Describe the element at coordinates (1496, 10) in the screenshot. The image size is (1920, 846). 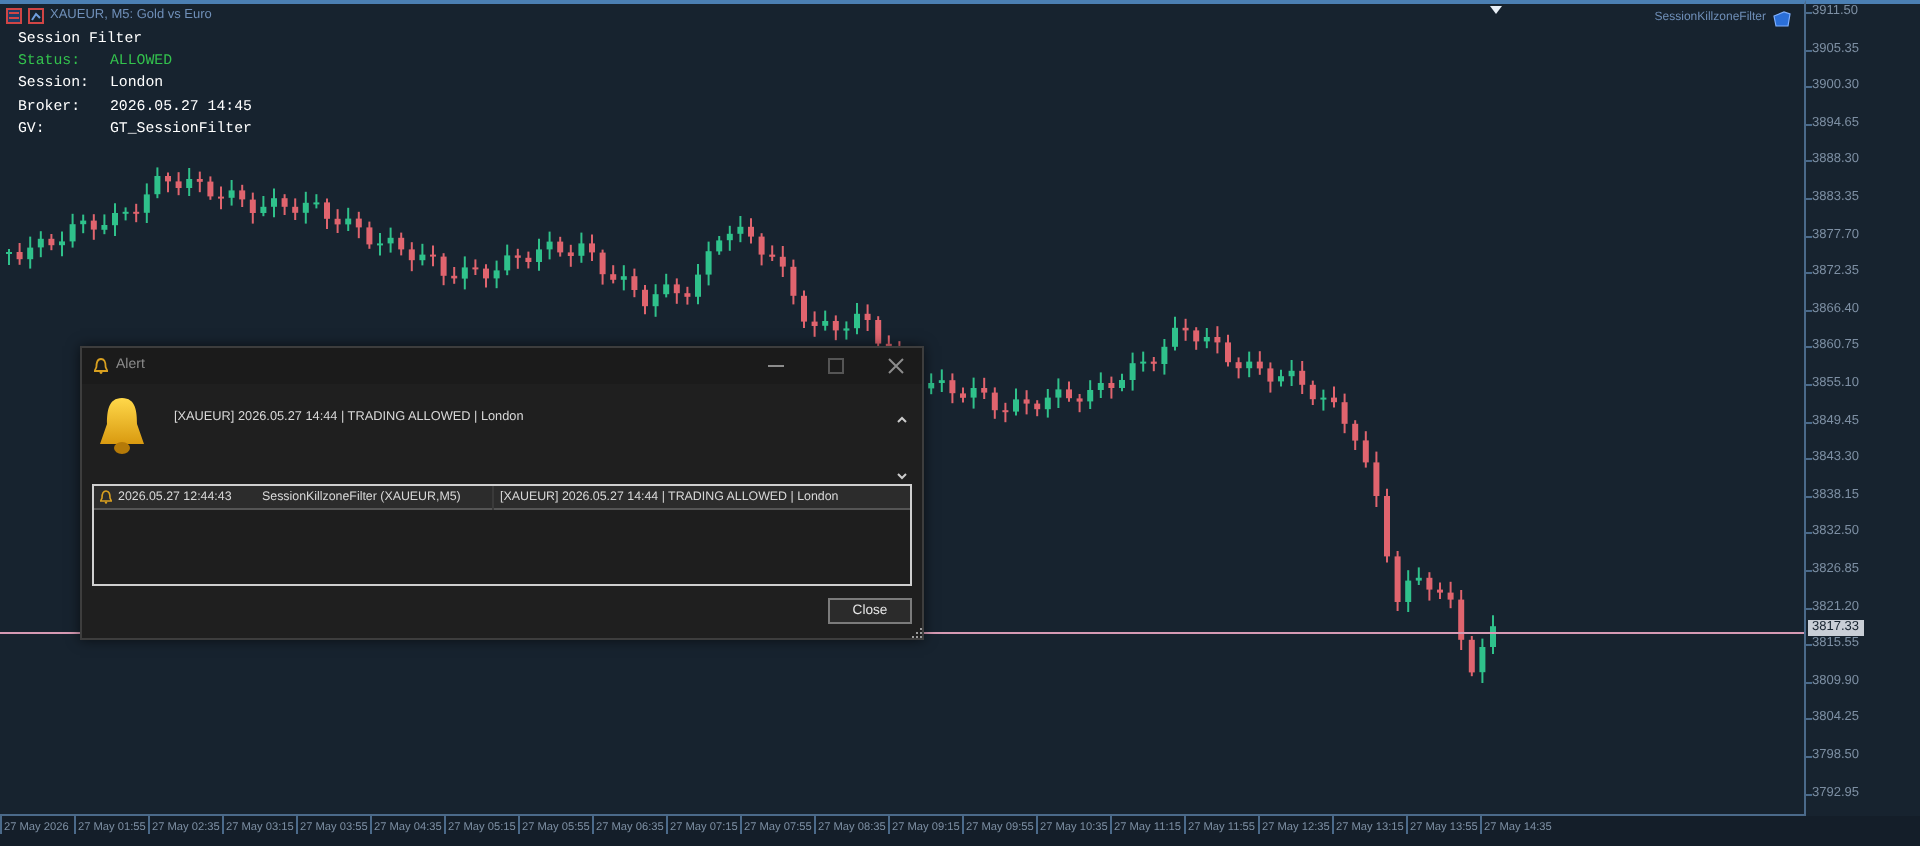
I see `triangle-icon` at that location.